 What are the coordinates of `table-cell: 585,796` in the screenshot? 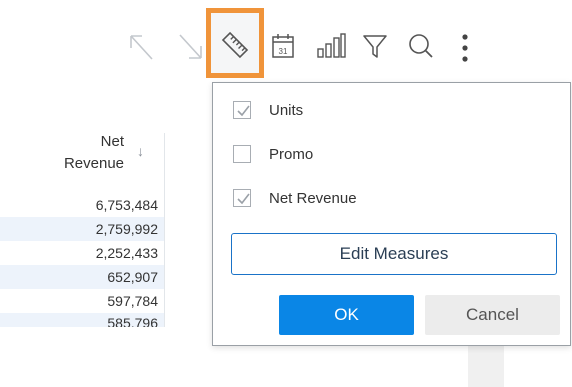 It's located at (82, 320).